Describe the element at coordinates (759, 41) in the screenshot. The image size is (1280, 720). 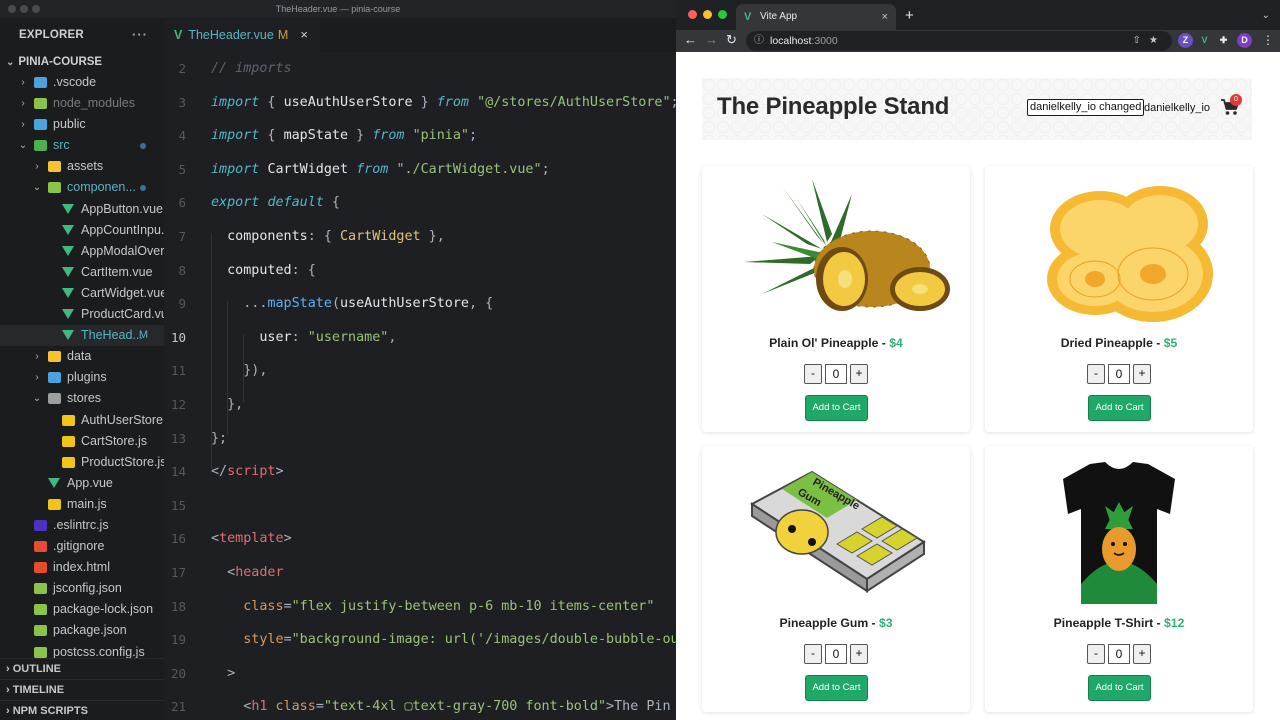
I see `site-info-icon: ⓘ` at that location.